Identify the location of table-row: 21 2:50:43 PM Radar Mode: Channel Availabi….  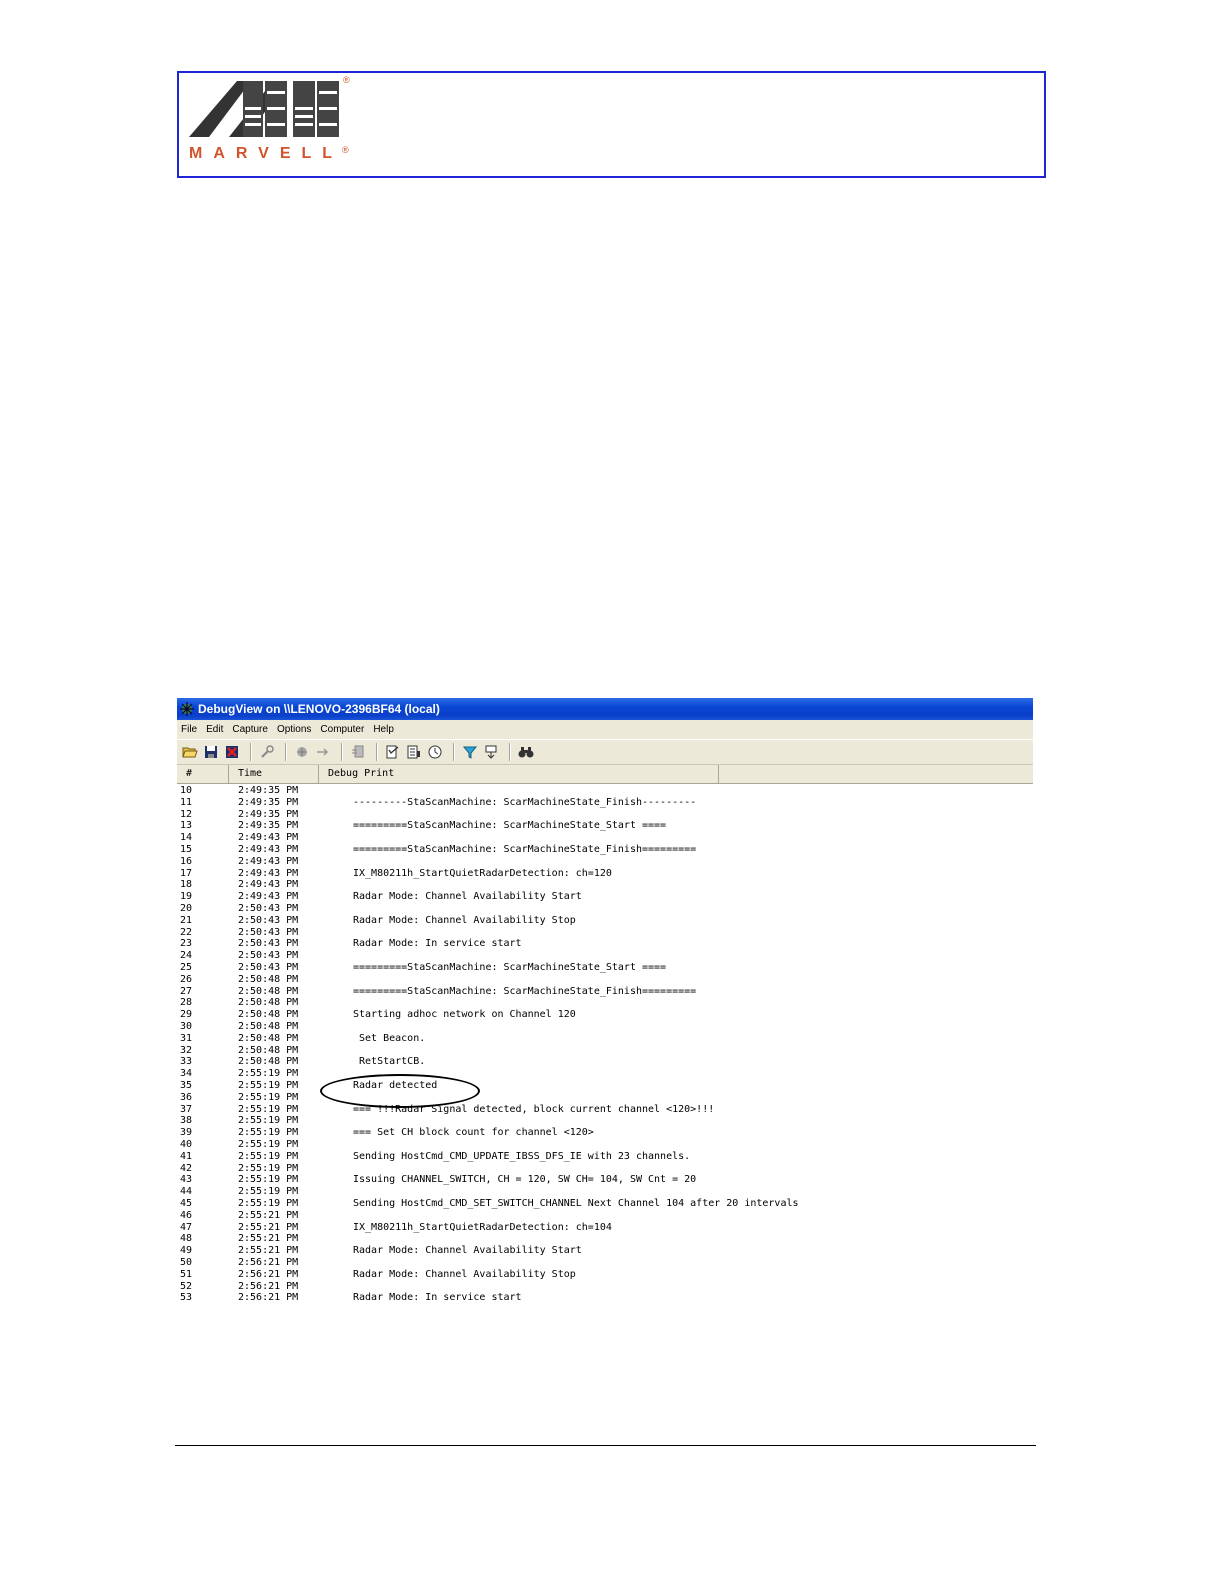
(605, 921).